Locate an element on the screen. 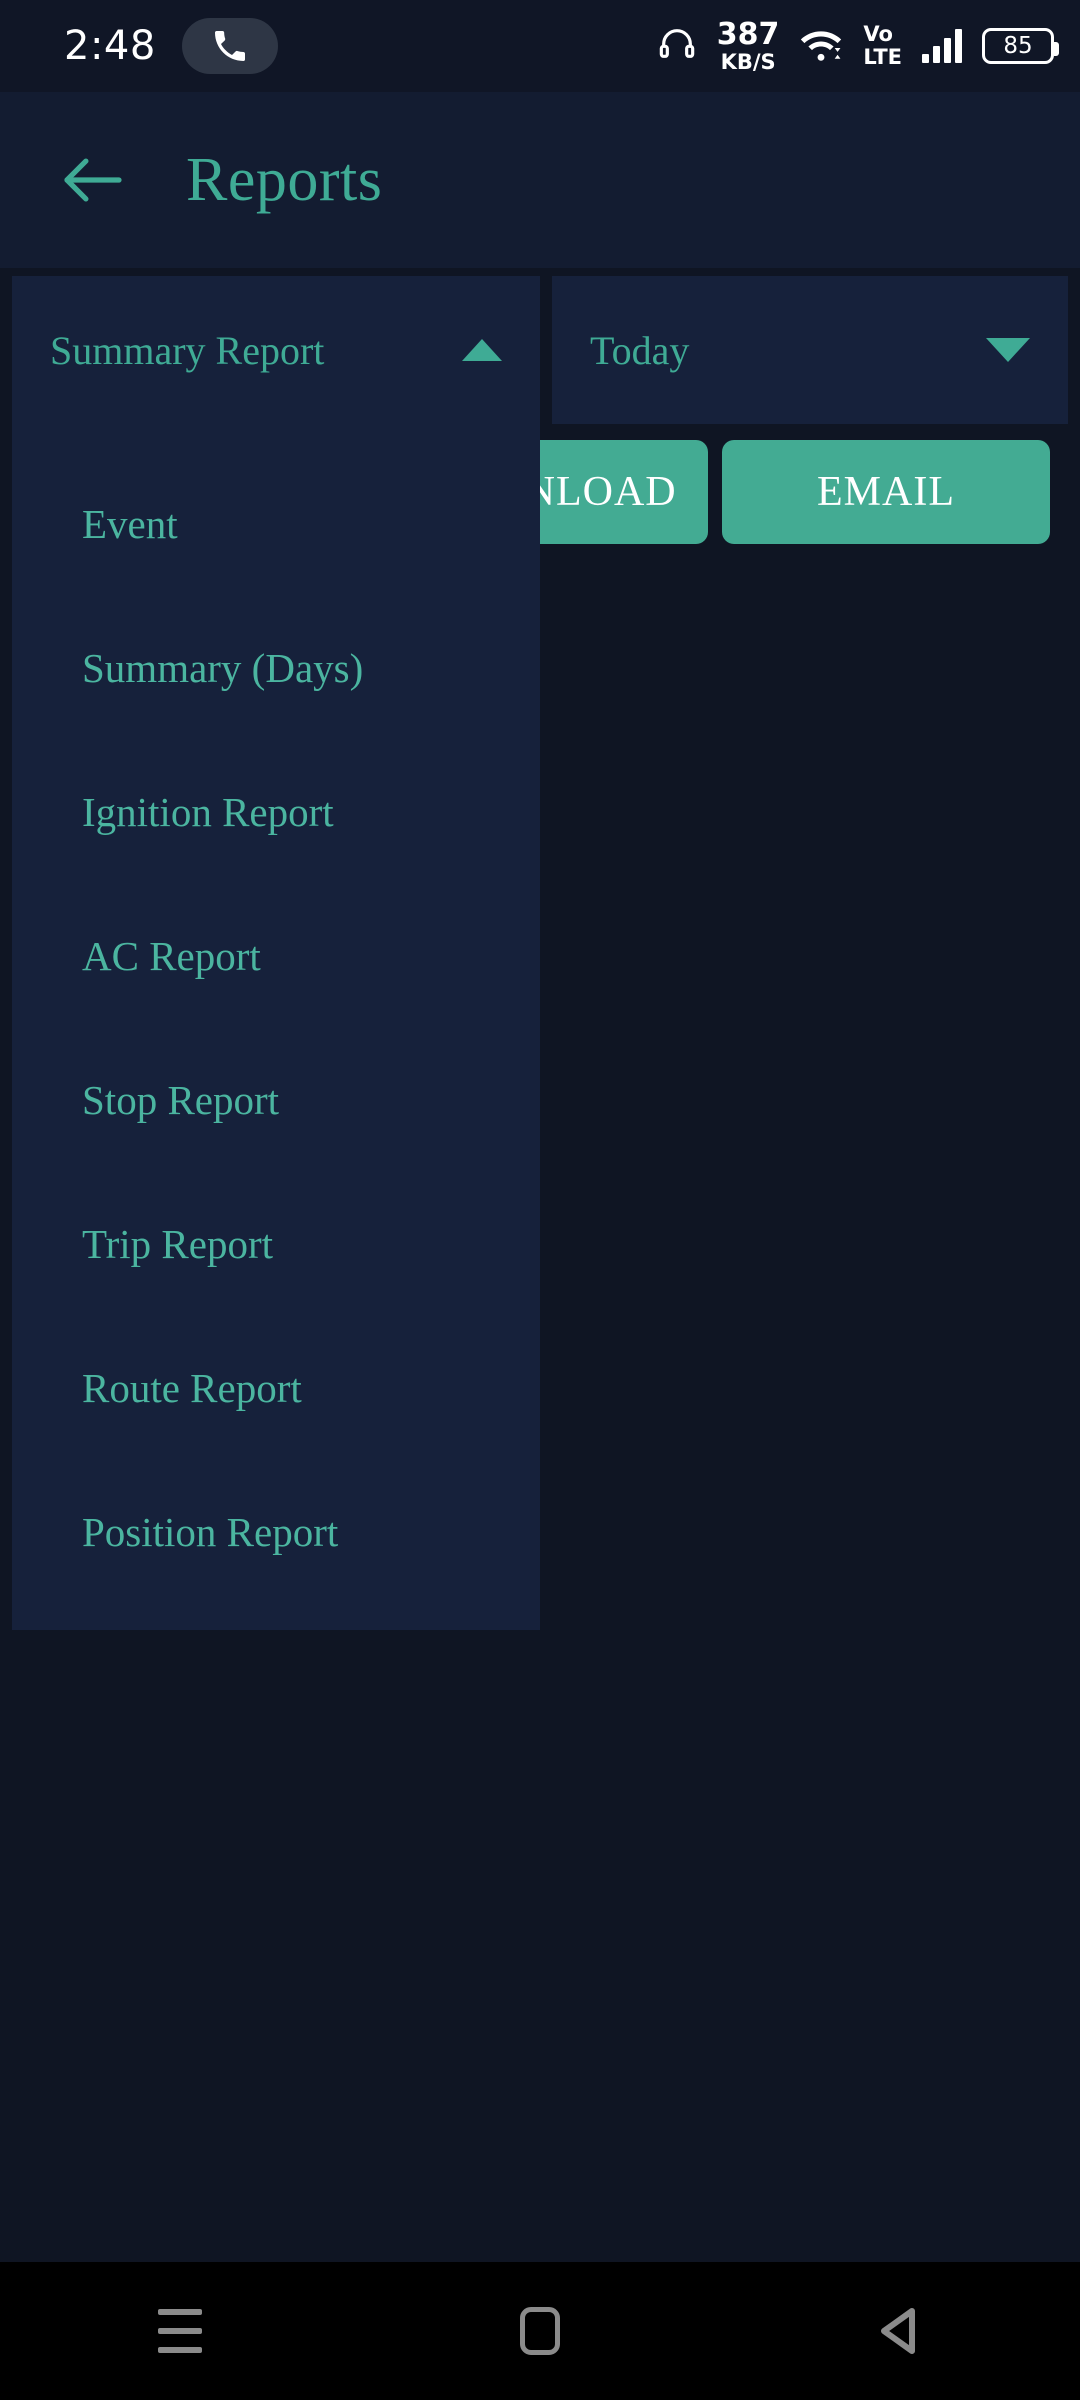 The height and width of the screenshot is (2400, 1080). dropdown-item-position-report: Position Report is located at coordinates (276, 1532).